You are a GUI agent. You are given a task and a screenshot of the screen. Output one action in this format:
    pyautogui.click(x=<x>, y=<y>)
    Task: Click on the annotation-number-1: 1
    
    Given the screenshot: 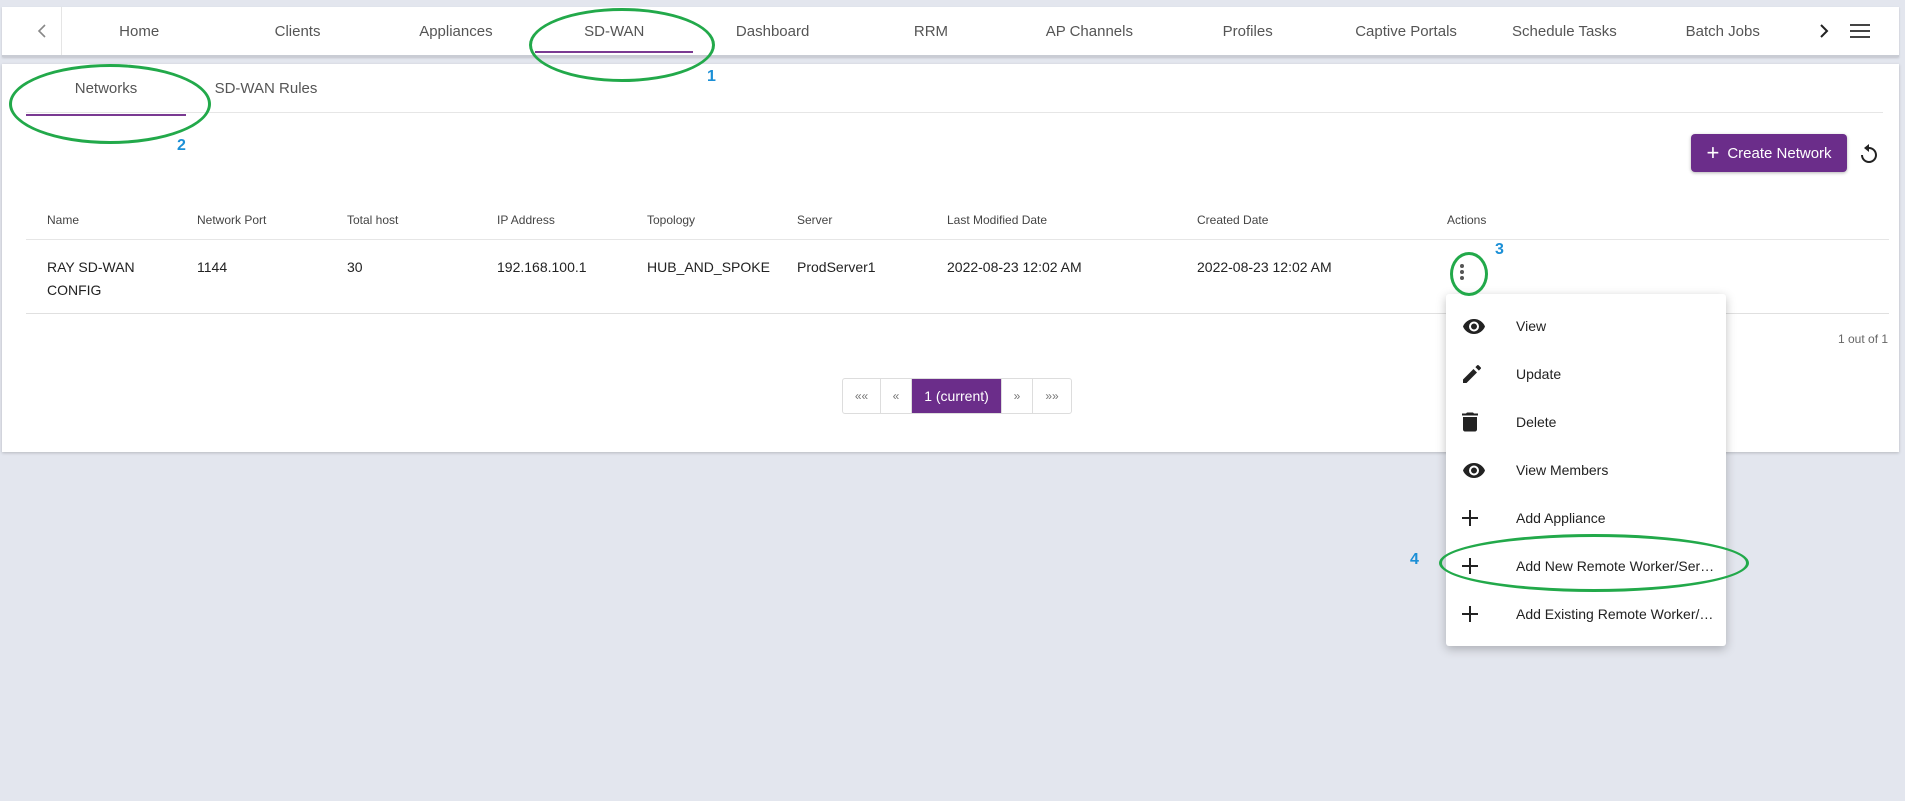 What is the action you would take?
    pyautogui.click(x=711, y=76)
    